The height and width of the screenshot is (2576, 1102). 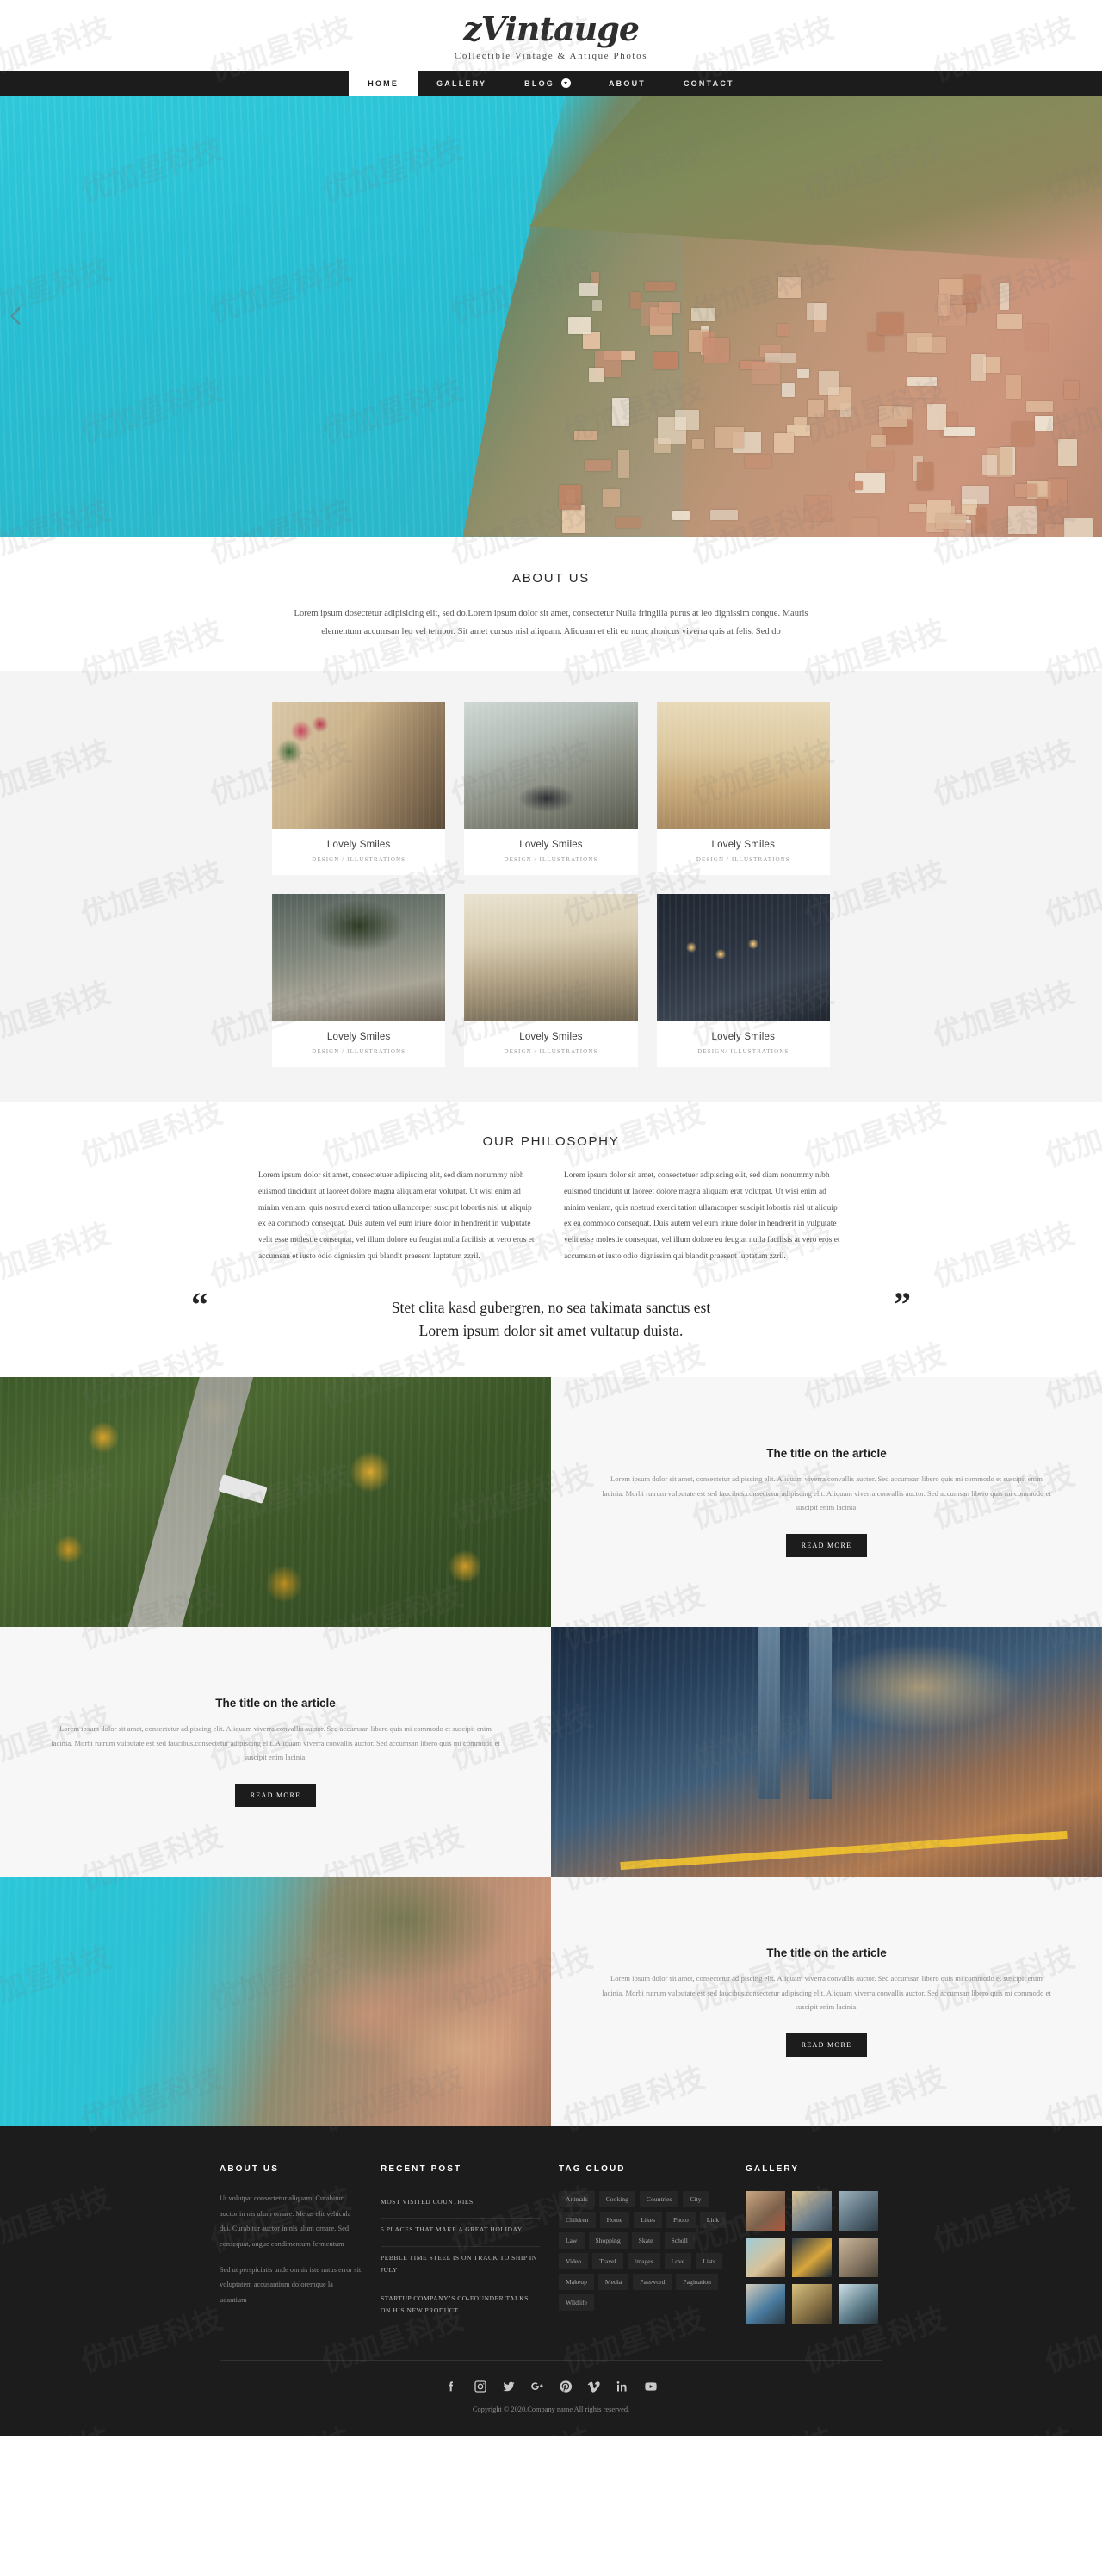 I want to click on tag-item: Images, so click(x=644, y=2261).